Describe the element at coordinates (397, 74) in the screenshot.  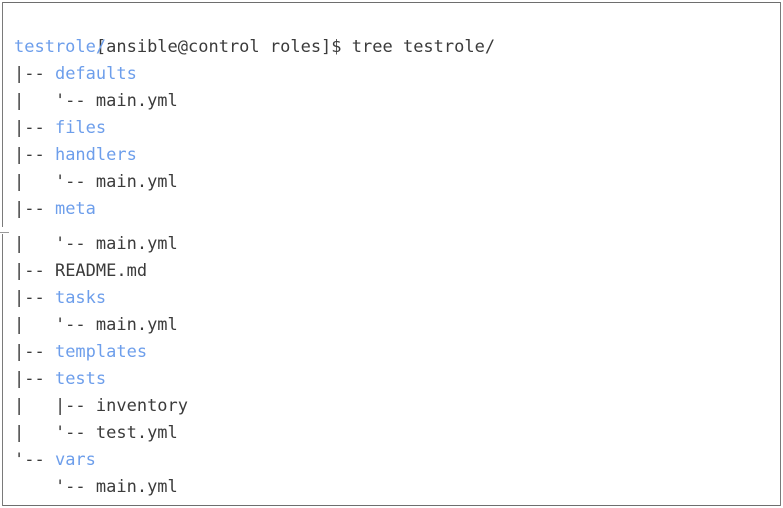
I see `tree-line: |-- defaults` at that location.